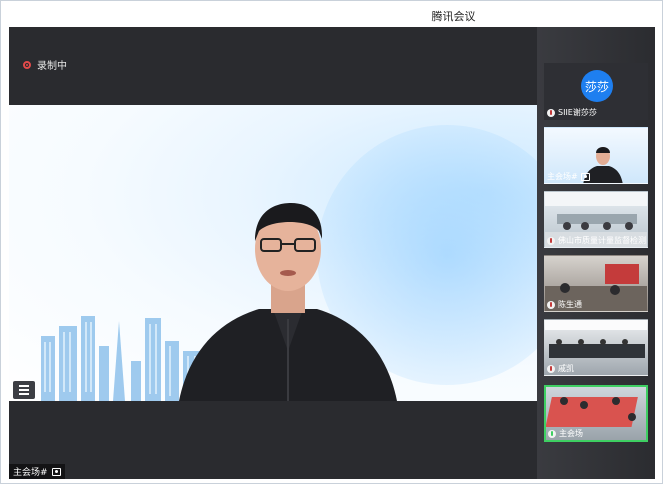 This screenshot has height=484, width=663. Describe the element at coordinates (596, 347) in the screenshot. I see `participant-tile: 戚凯` at that location.